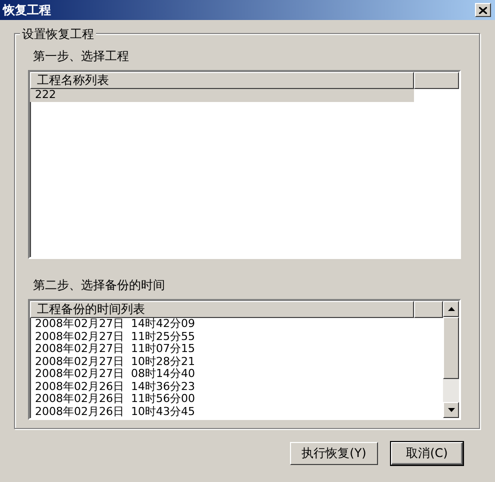  Describe the element at coordinates (222, 362) in the screenshot. I see `list-row: 2008年02月27日 10时28分21` at that location.